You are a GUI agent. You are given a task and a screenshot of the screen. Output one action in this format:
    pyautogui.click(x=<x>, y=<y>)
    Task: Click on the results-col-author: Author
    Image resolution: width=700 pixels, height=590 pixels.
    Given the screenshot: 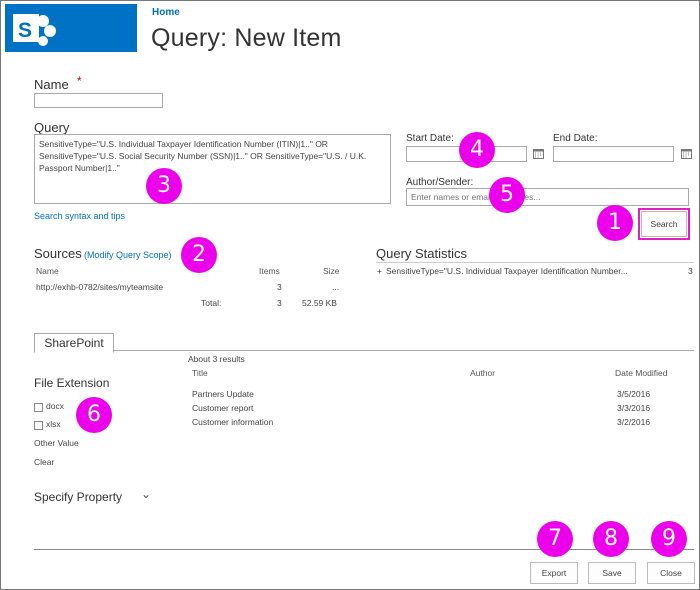 What is the action you would take?
    pyautogui.click(x=483, y=373)
    